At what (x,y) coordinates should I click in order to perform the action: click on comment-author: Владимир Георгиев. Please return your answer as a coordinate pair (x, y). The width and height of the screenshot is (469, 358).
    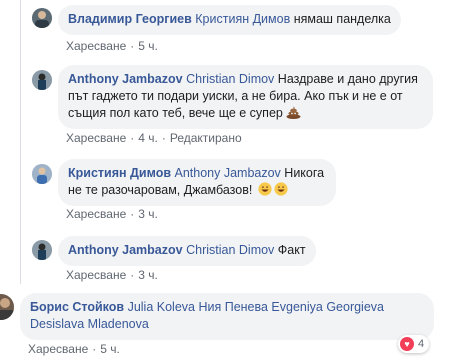
    Looking at the image, I should click on (130, 19).